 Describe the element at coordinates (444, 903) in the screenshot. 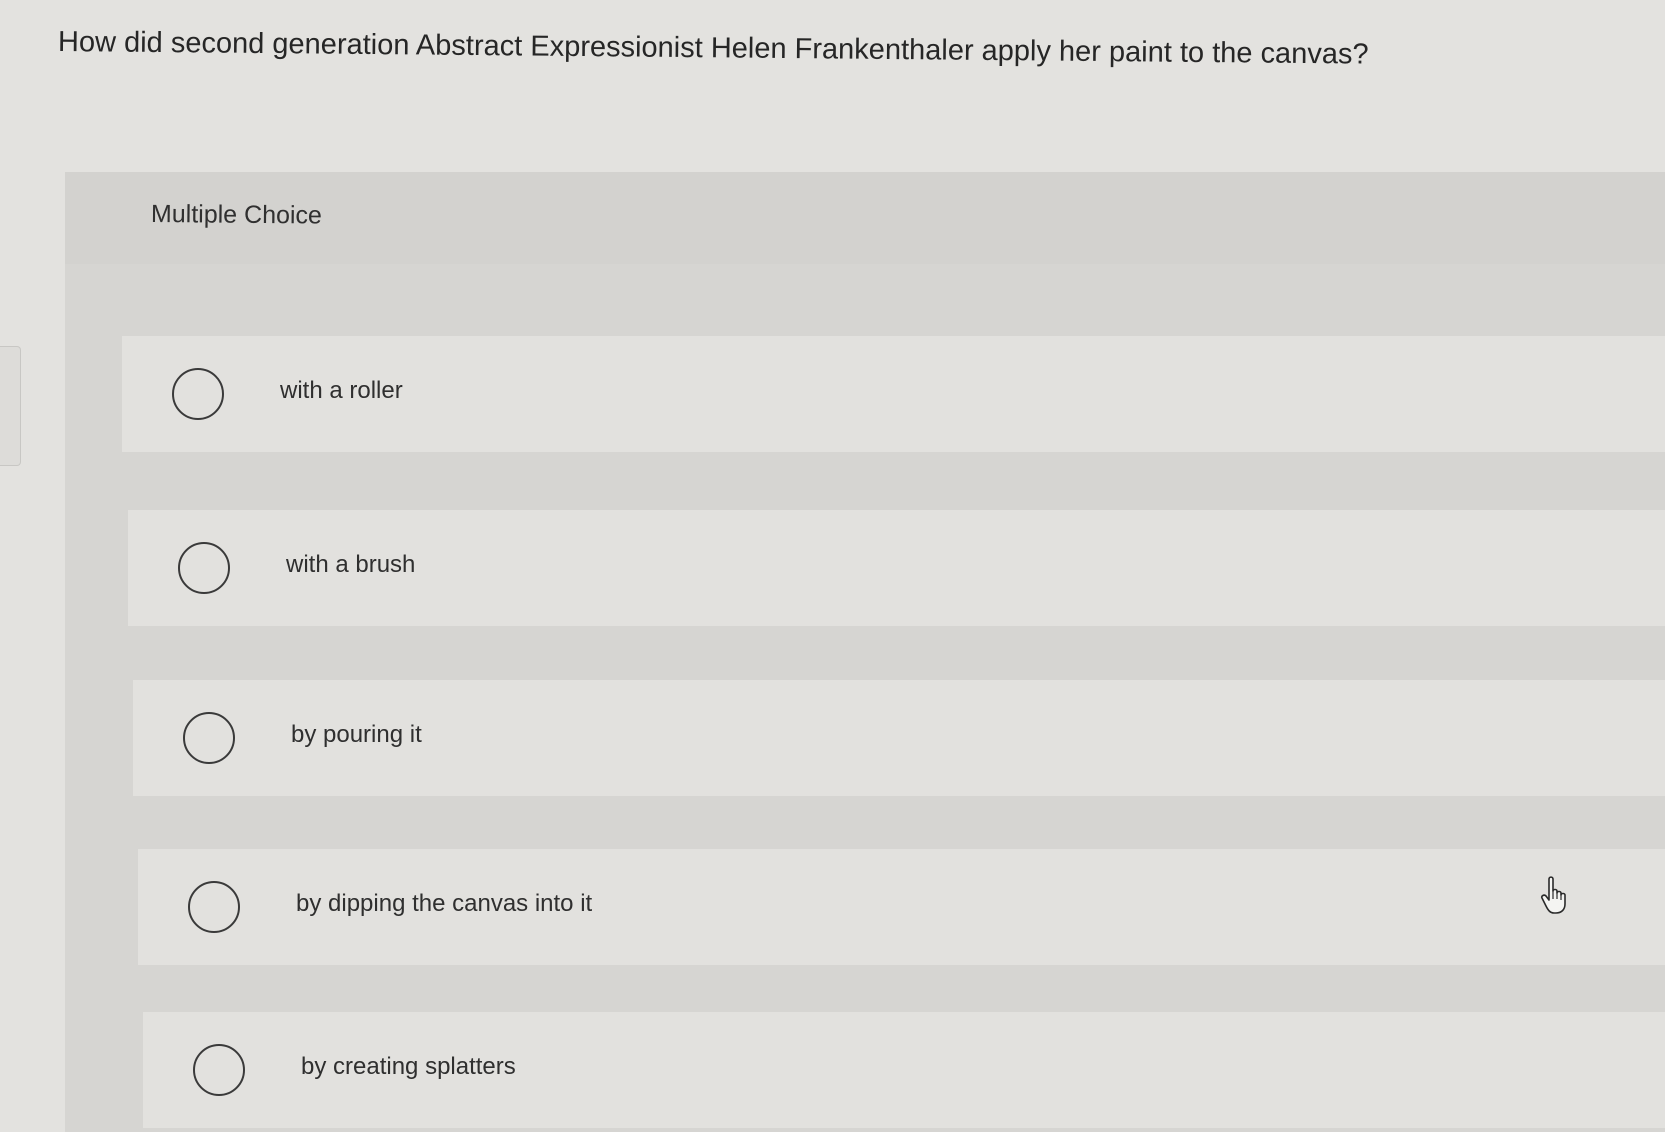

I see `choice-label: by dipping the canvas into it` at that location.